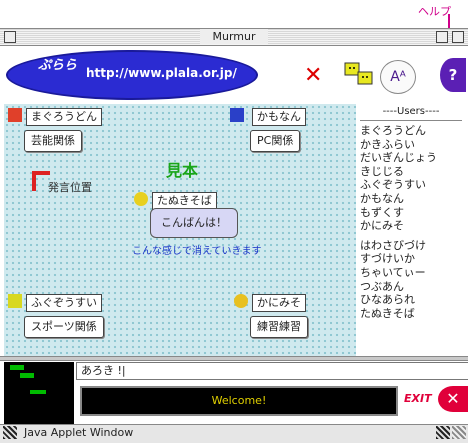  I want to click on user-item: つぶあん, so click(412, 287).